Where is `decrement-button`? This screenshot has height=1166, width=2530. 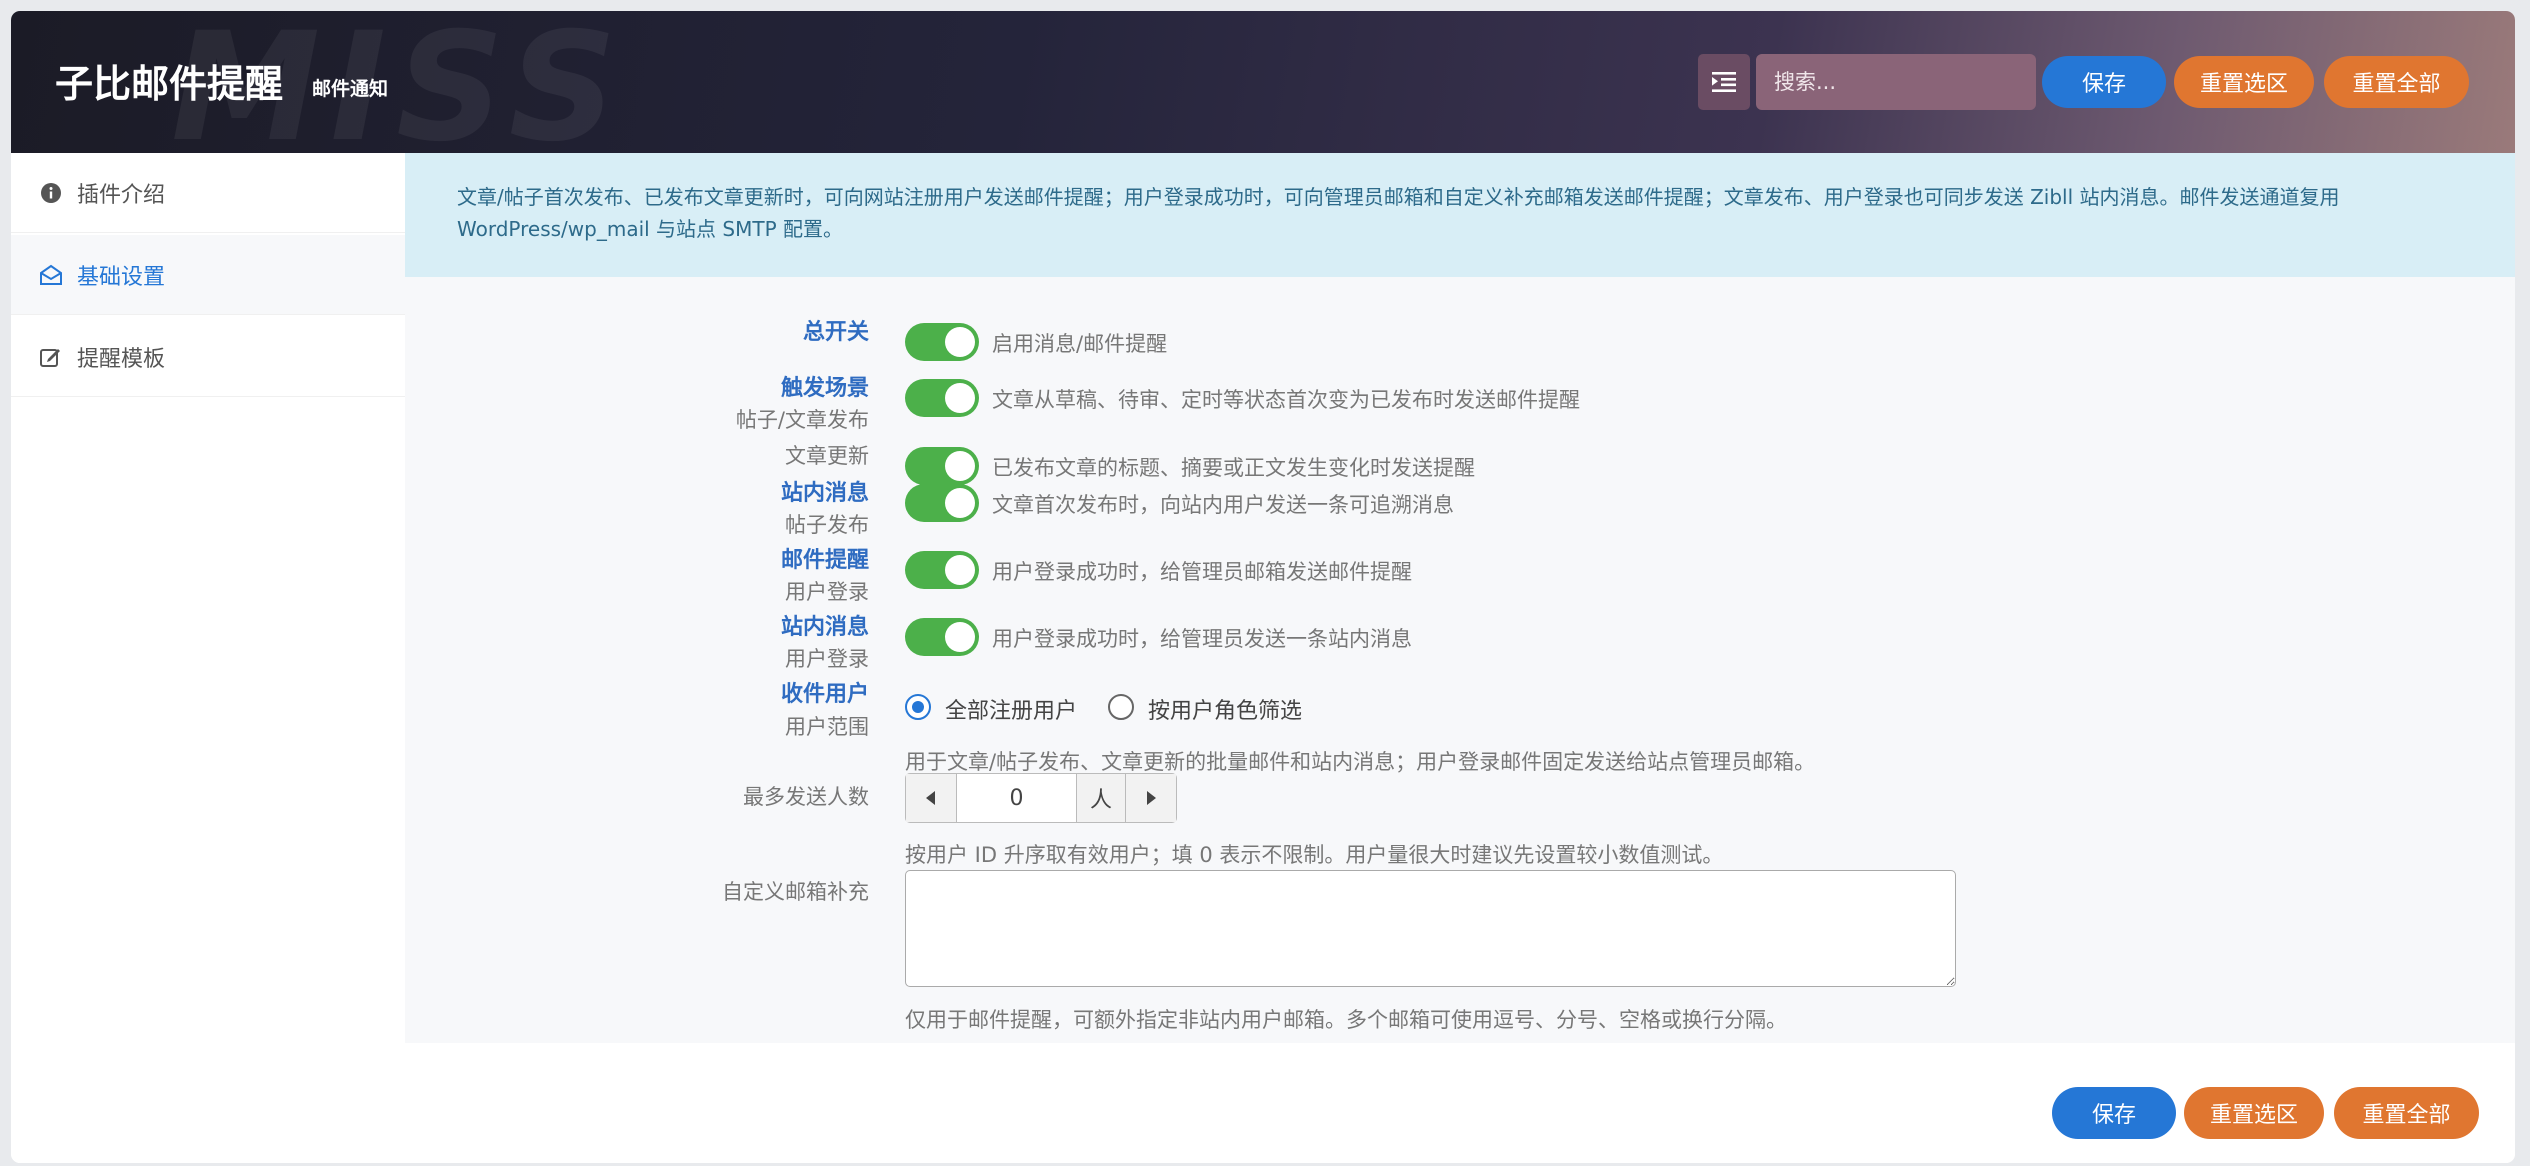 decrement-button is located at coordinates (931, 798).